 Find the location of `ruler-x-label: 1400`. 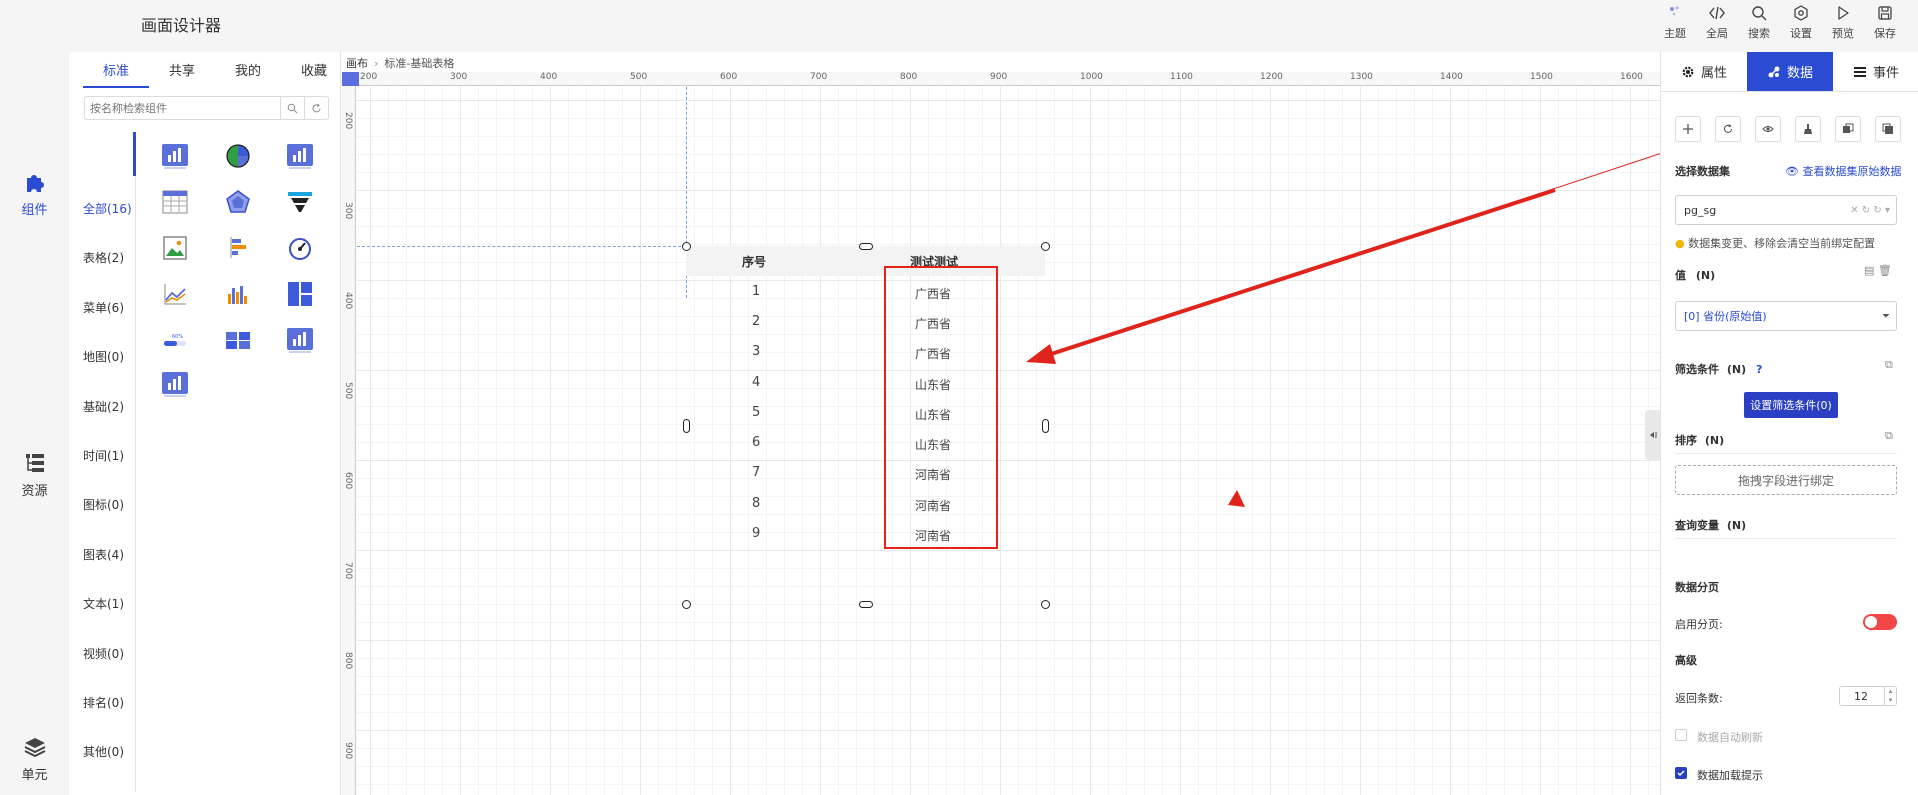

ruler-x-label: 1400 is located at coordinates (1451, 77).